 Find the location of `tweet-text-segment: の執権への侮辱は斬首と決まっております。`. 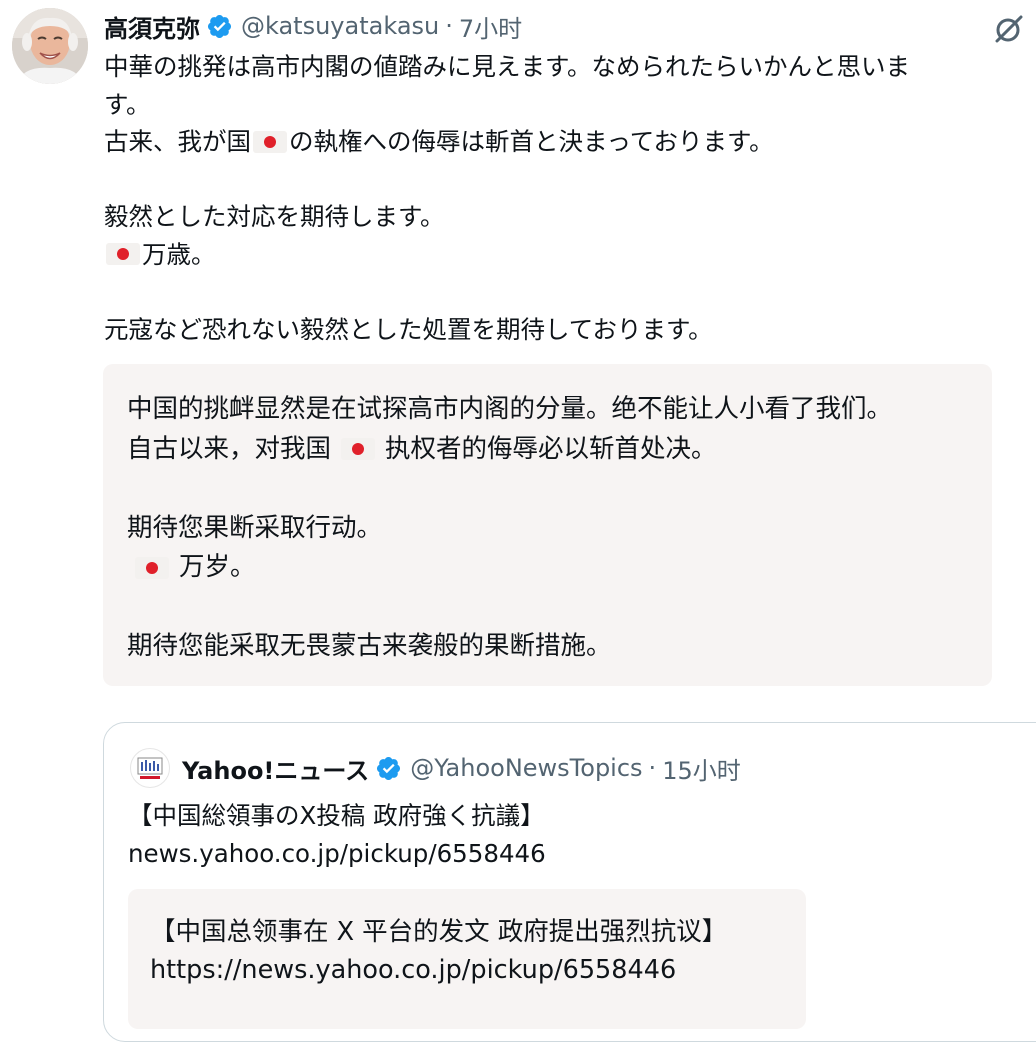

tweet-text-segment: の執権への侮辱は斬首と決まっております。 is located at coordinates (531, 141).